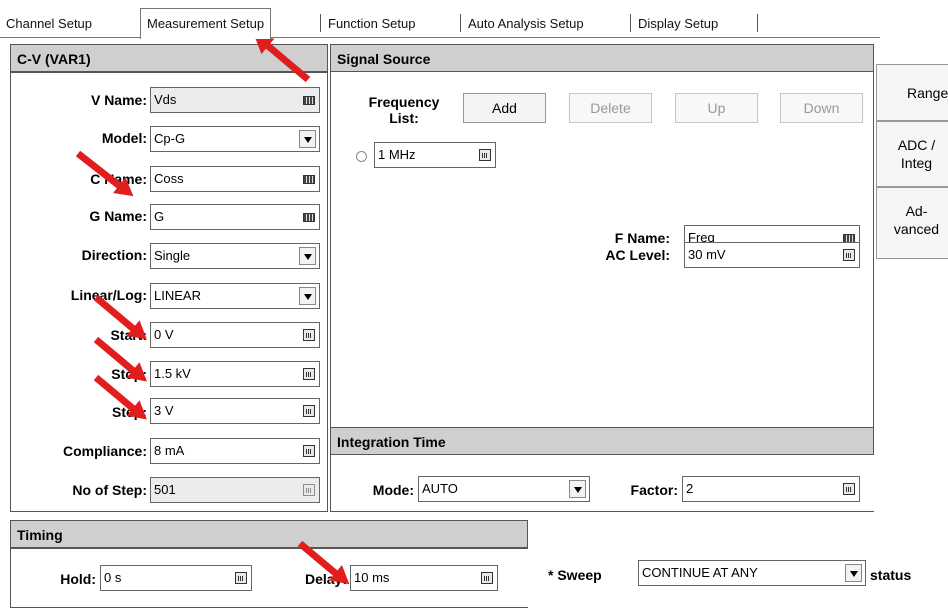  Describe the element at coordinates (678, 24) in the screenshot. I see `tab-display-setup: Display Setup` at that location.